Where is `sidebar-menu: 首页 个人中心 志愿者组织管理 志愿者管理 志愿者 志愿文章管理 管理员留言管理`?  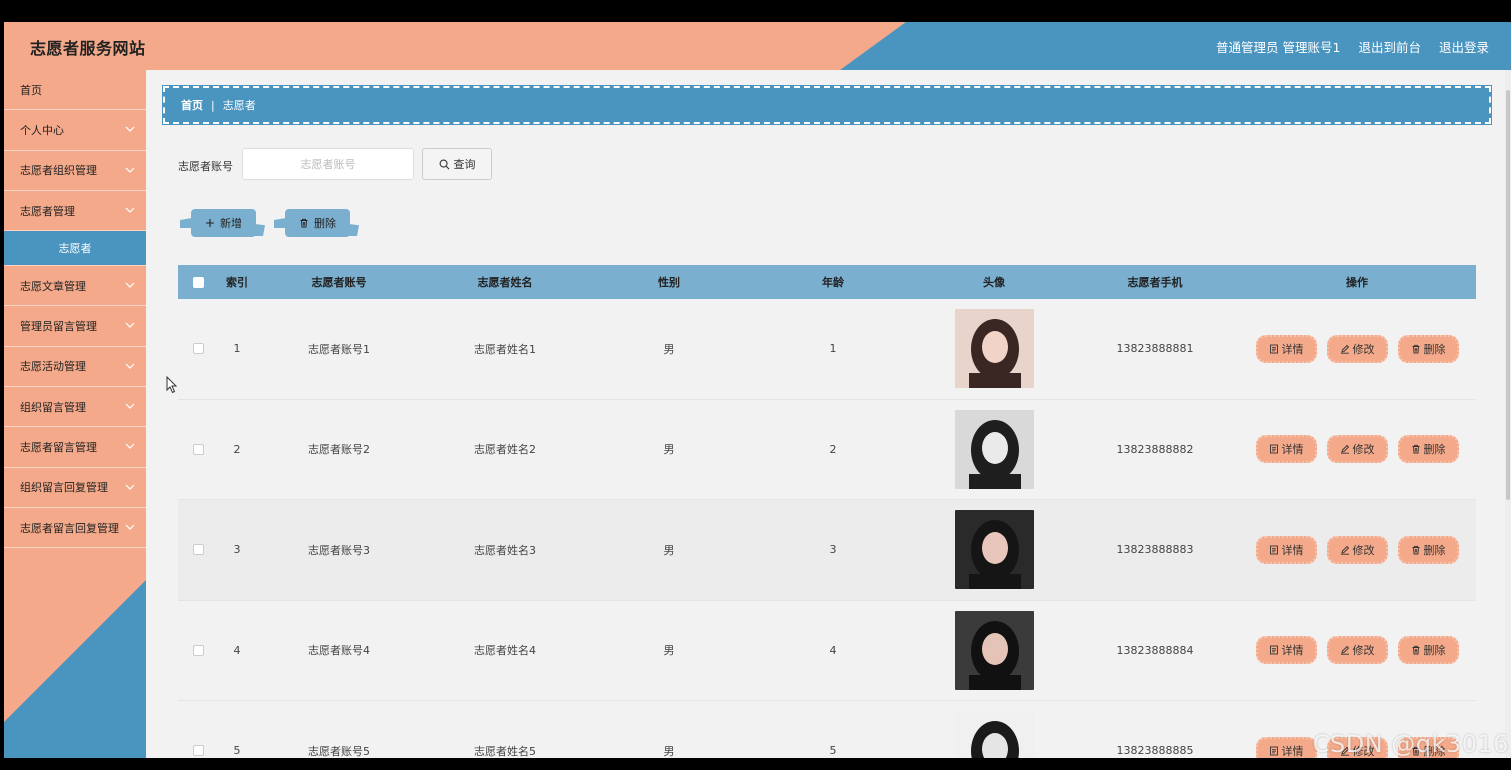 sidebar-menu: 首页 个人中心 志愿者组织管理 志愿者管理 志愿者 志愿文章管理 管理员留言管理 is located at coordinates (75, 309).